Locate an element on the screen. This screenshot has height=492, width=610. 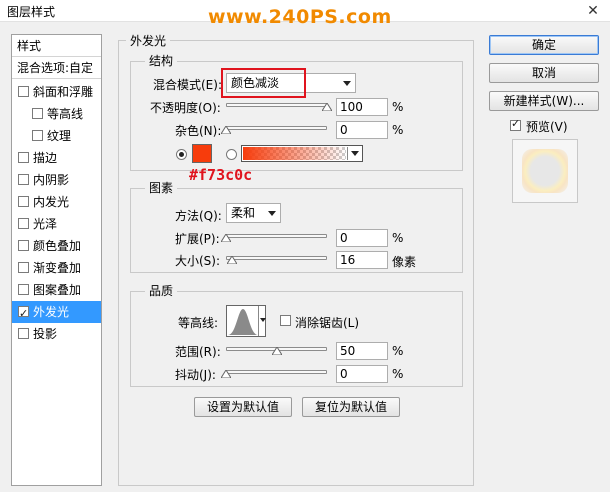
contour-picker is located at coordinates (246, 321).